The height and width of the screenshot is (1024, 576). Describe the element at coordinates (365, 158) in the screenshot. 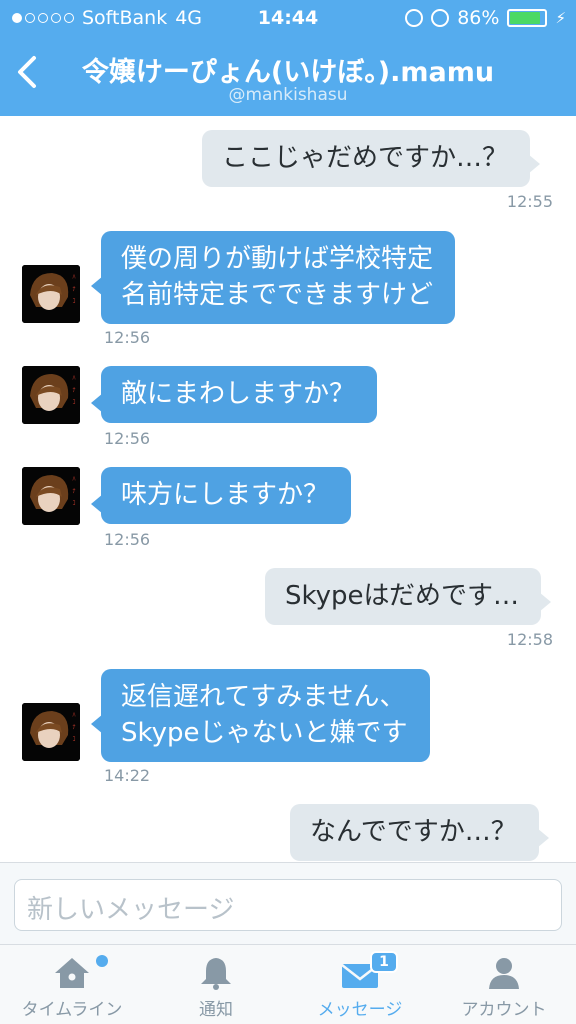

I see `message-text: ここじゃだめですか…？` at that location.